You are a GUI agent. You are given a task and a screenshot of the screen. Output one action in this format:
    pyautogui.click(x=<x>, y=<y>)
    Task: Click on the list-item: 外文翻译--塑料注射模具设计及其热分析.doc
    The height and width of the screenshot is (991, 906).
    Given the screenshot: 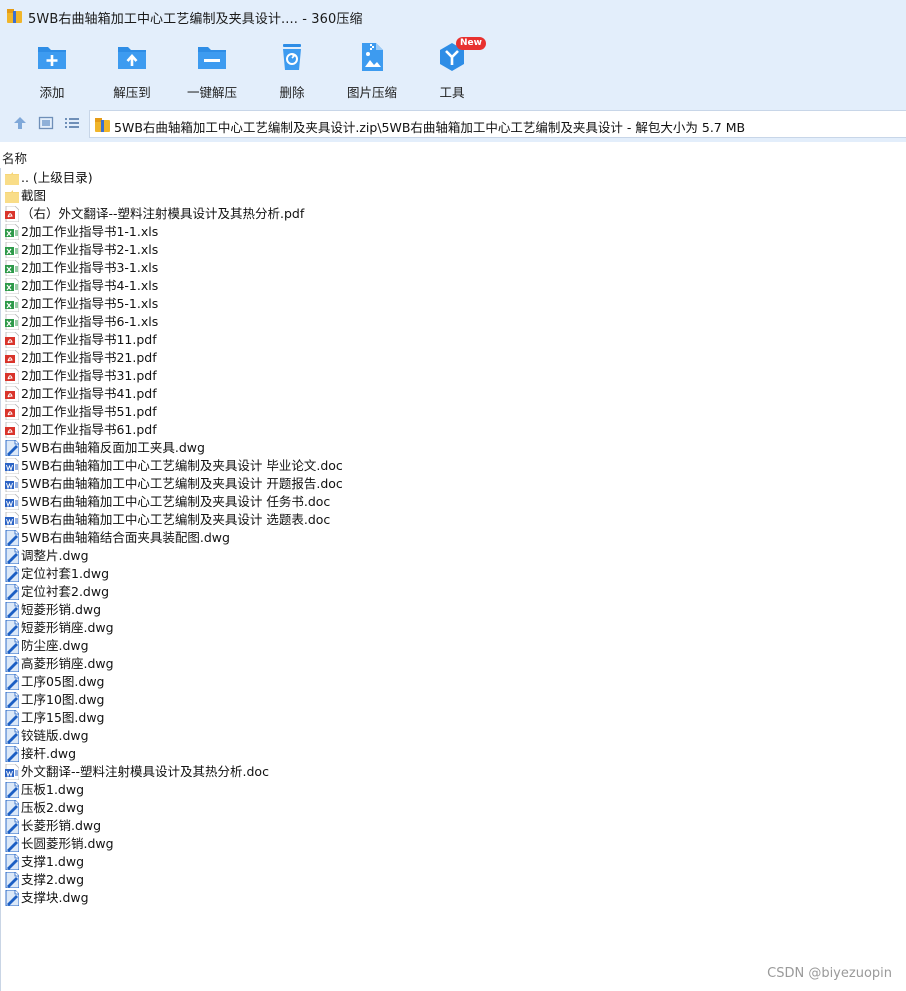 What is the action you would take?
    pyautogui.click(x=301, y=772)
    